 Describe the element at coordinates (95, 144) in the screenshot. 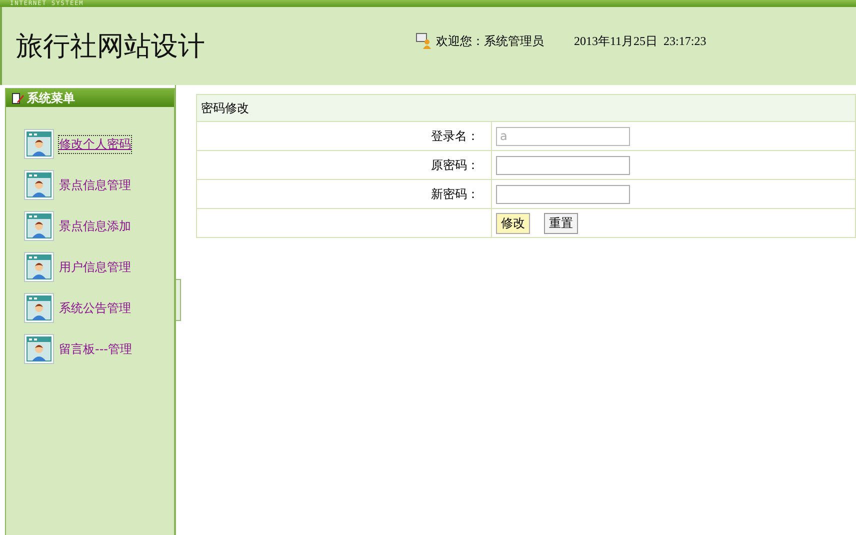

I see `menu-link: 修改个人密码` at that location.